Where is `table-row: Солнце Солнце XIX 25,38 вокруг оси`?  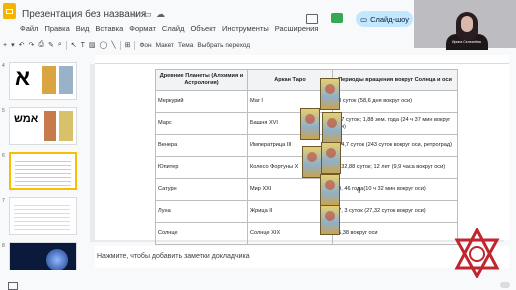
table-row: Солнце Солнце XIX 25,38 вокруг оси is located at coordinates (306, 233).